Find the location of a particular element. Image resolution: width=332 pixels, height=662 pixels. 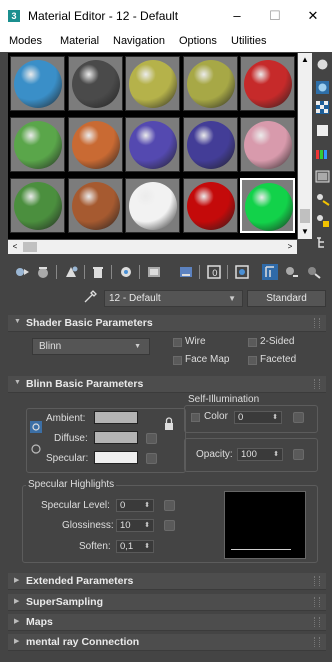

material-type-button: Standard is located at coordinates (286, 298).